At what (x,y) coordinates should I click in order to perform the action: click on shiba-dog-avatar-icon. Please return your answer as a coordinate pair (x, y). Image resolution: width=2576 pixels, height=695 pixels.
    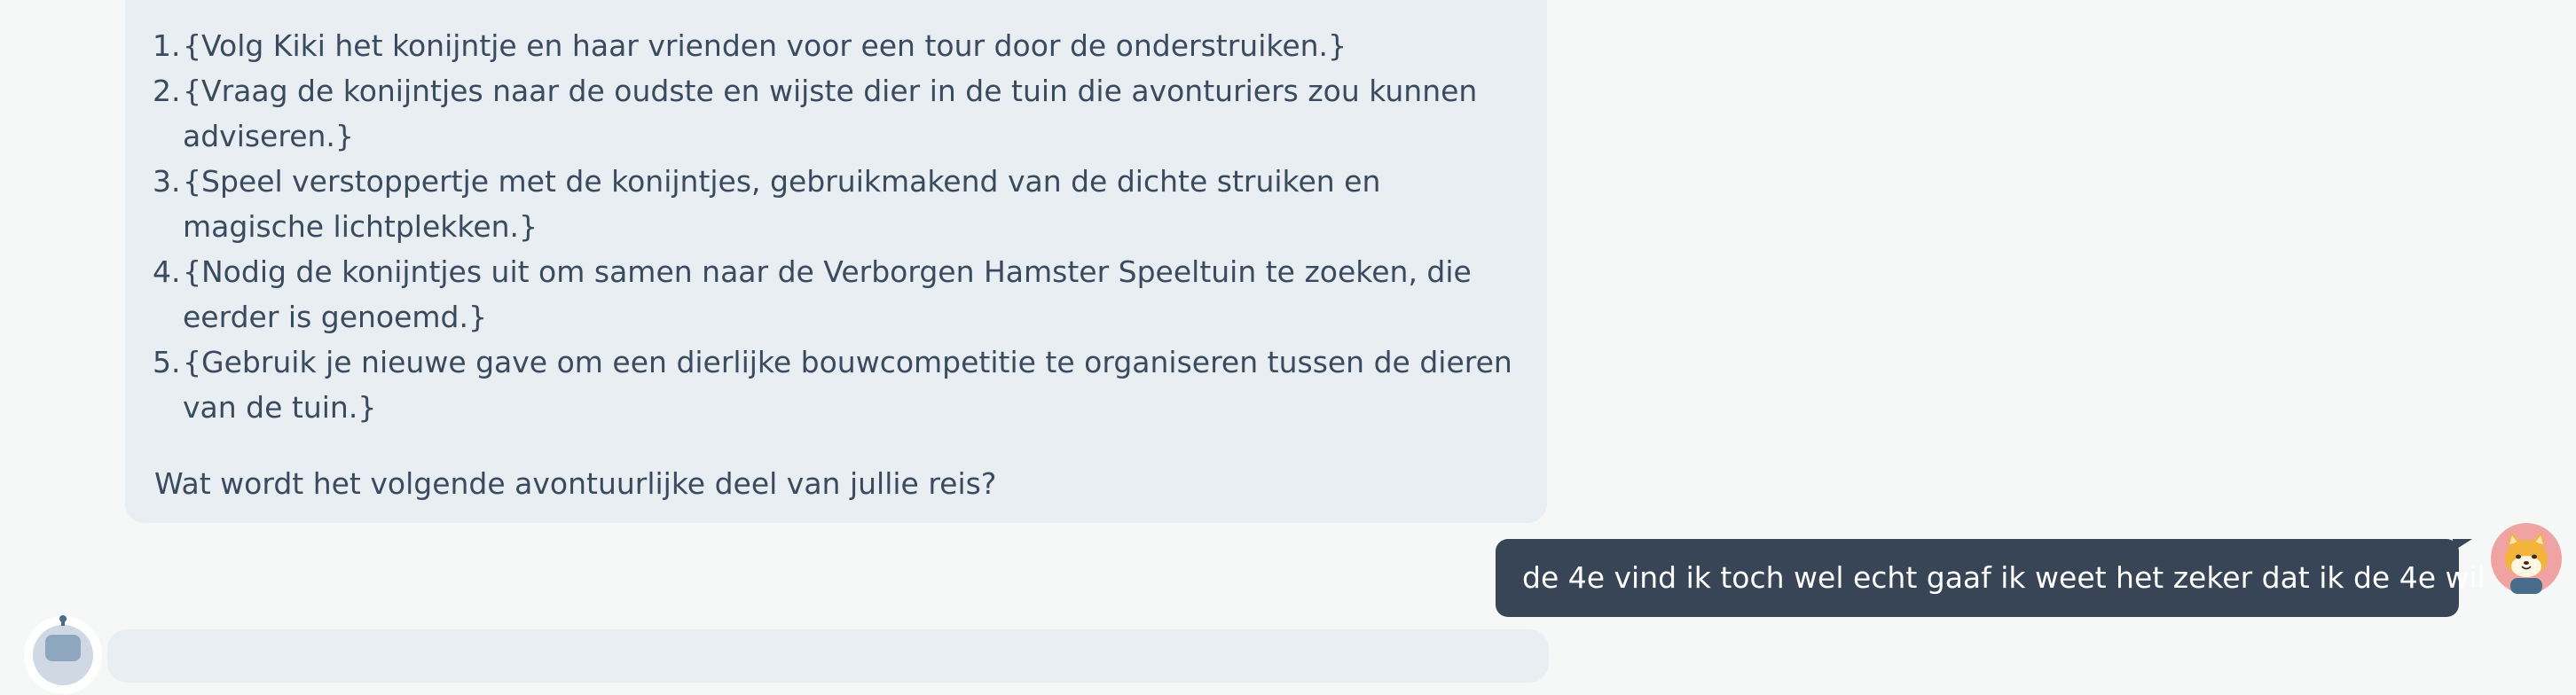
    Looking at the image, I should click on (2526, 558).